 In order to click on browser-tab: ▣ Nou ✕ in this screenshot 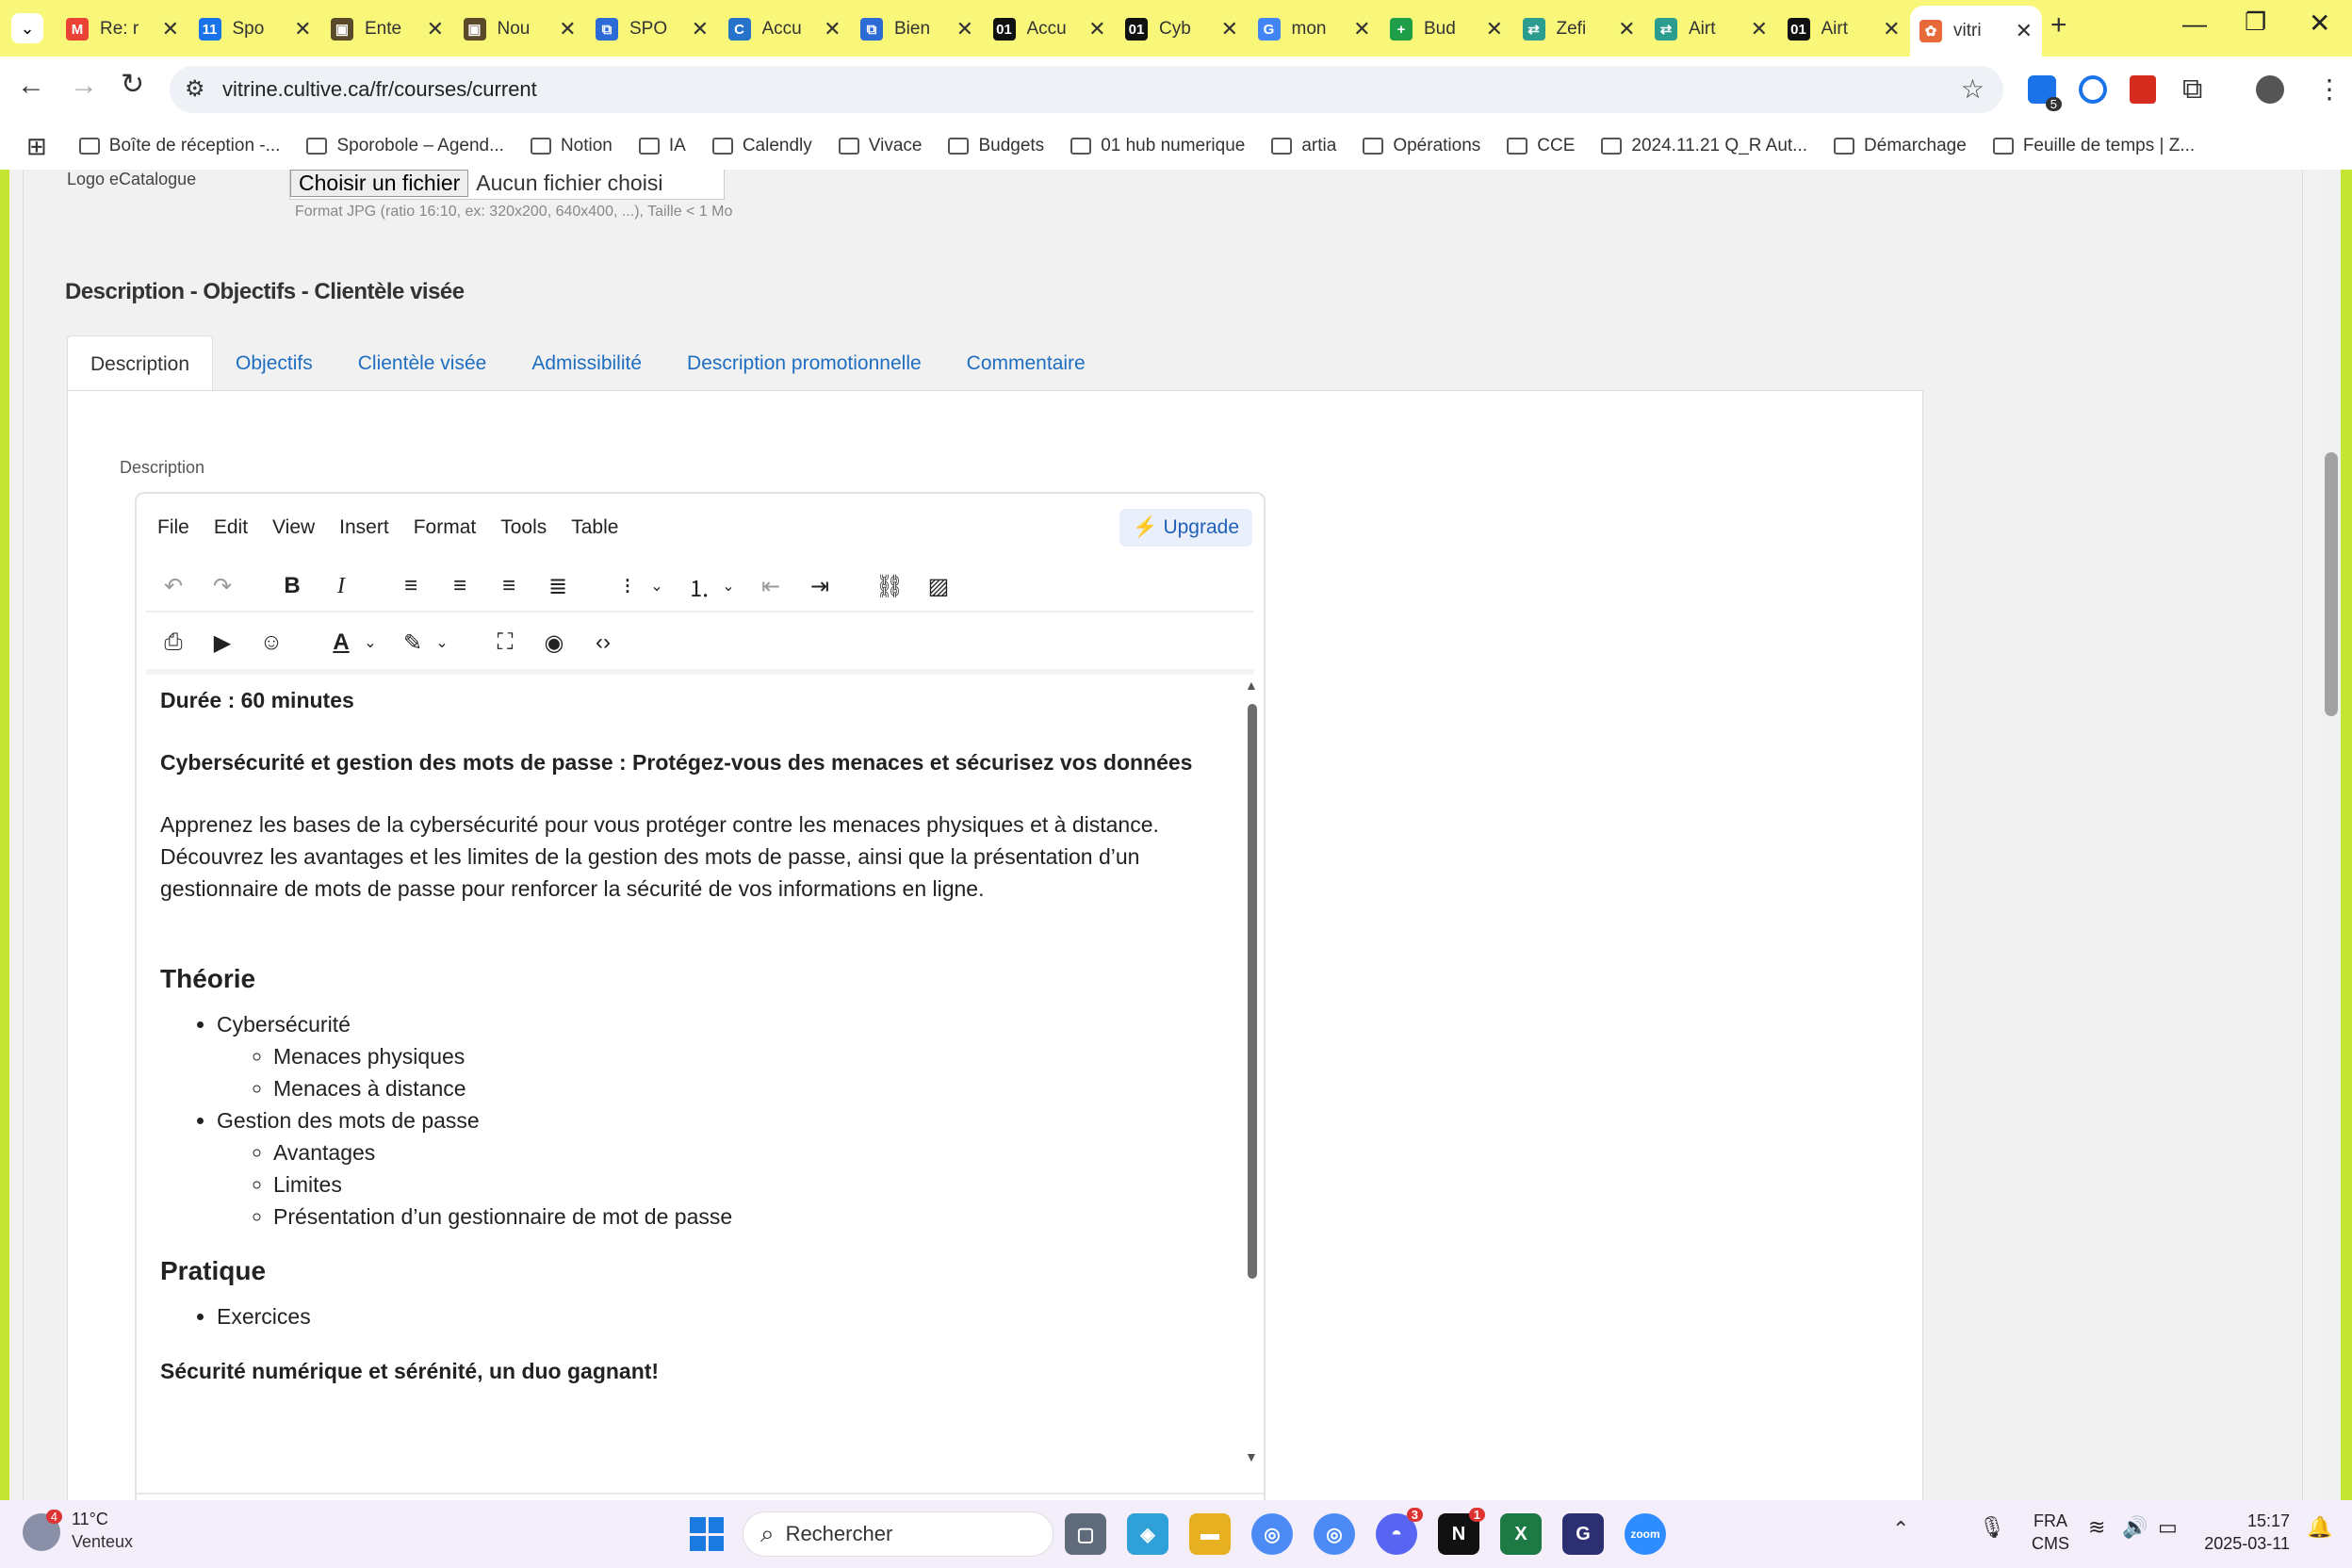, I will do `click(520, 29)`.